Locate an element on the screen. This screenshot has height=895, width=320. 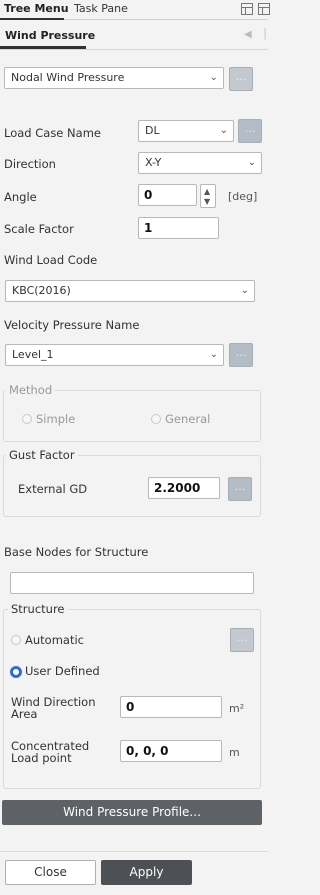
tab-tree-menu: Tree Menu is located at coordinates (36, 9).